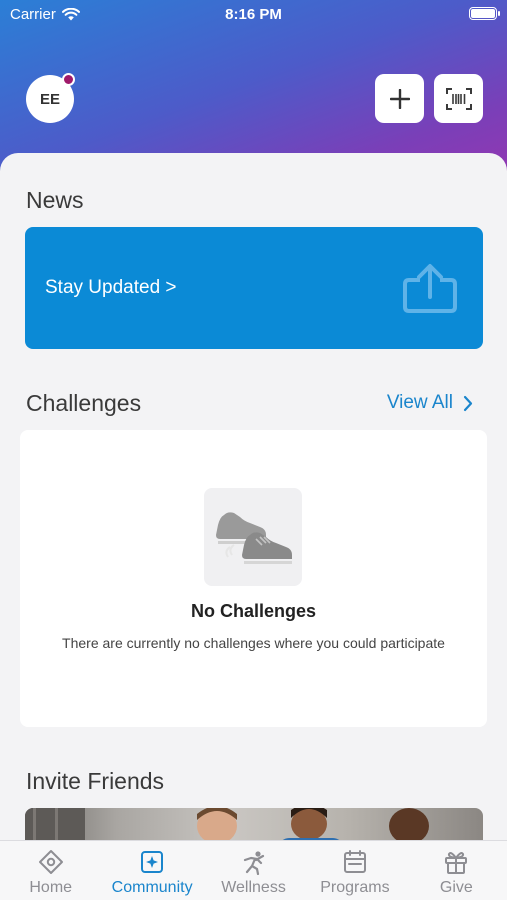 This screenshot has width=507, height=900. What do you see at coordinates (254, 288) in the screenshot?
I see `news-card: Stay Updated >` at bounding box center [254, 288].